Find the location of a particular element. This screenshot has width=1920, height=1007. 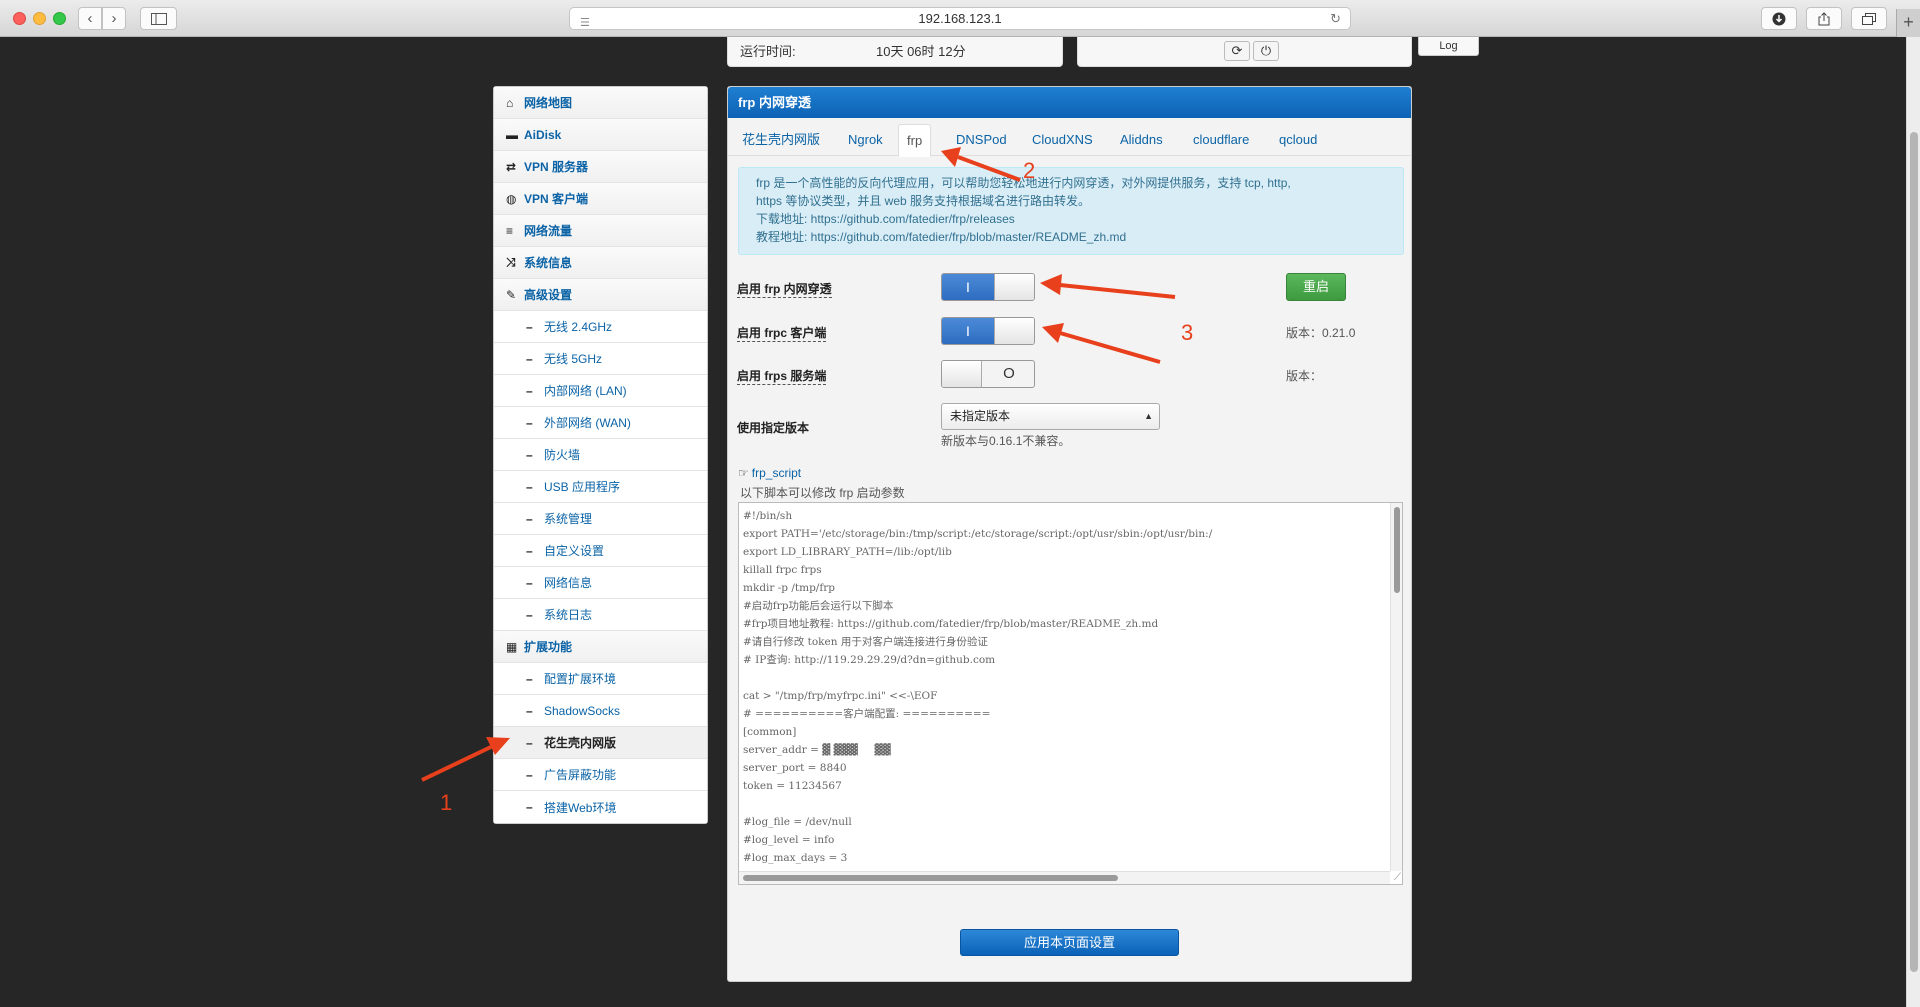

reboot-button: ⟳ is located at coordinates (1237, 51).